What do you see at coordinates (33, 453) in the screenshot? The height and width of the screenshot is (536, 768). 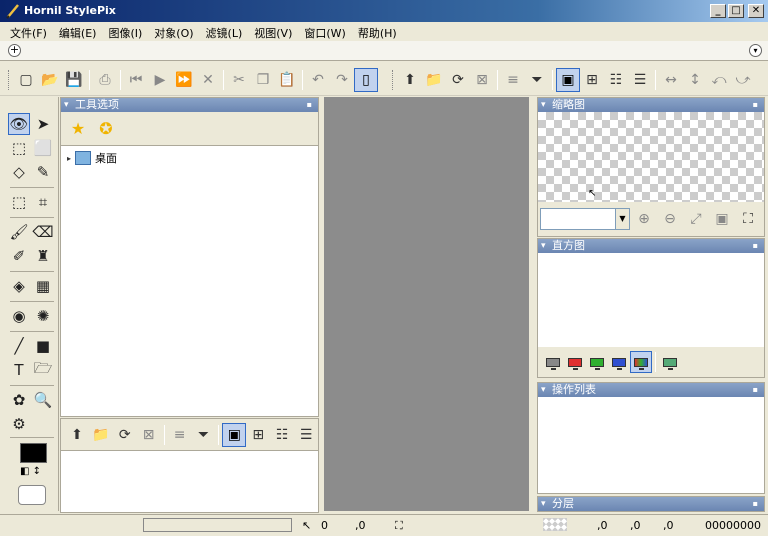 I see `foreground-color-swatch` at bounding box center [33, 453].